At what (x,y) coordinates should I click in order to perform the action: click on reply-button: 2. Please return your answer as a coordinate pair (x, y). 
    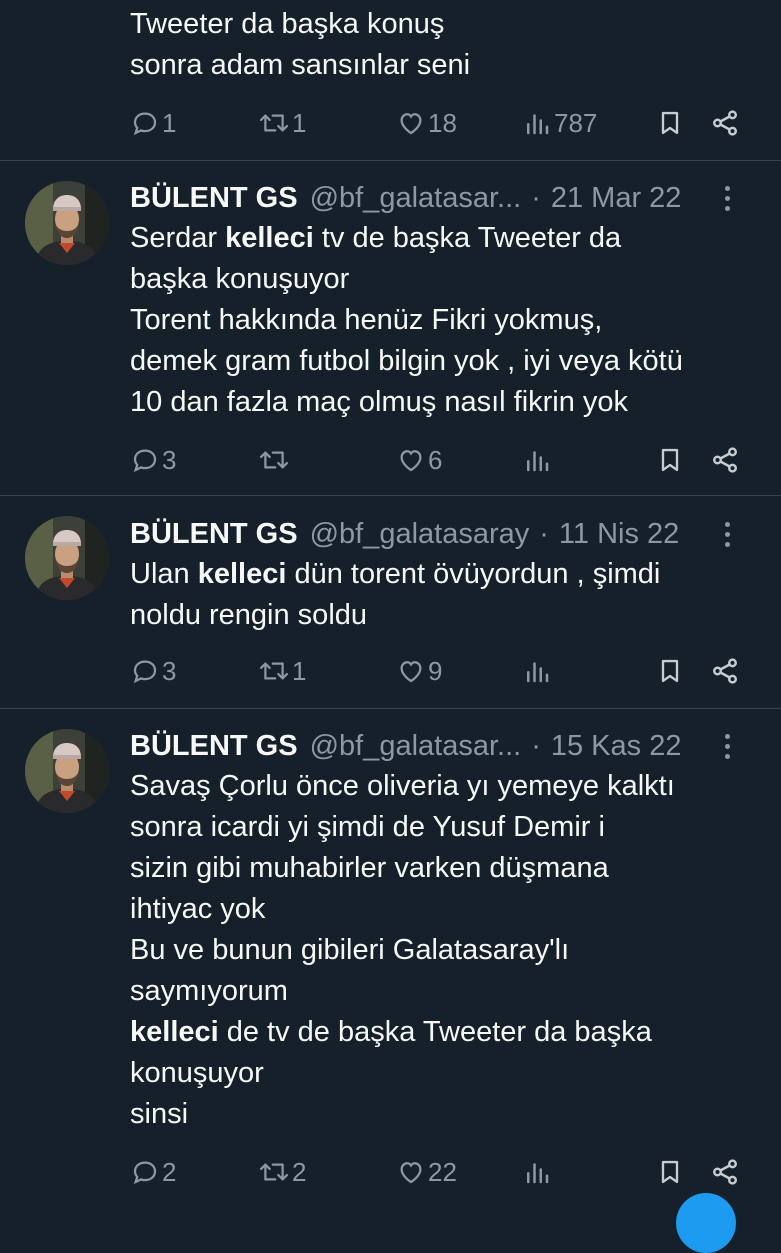
    Looking at the image, I should click on (153, 1172).